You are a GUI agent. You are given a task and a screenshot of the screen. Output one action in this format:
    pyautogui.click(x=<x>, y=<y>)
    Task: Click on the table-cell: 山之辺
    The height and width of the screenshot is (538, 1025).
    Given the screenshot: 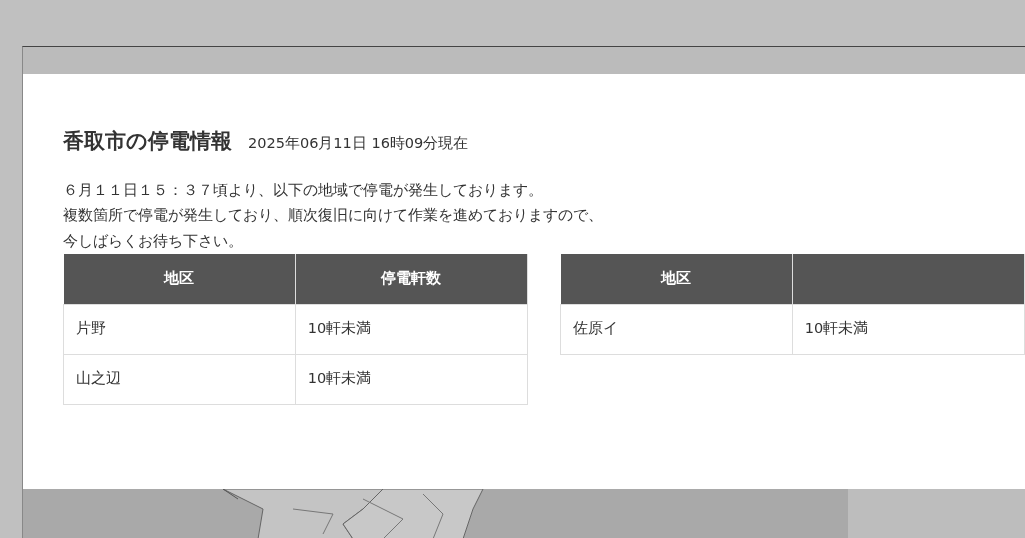 What is the action you would take?
    pyautogui.click(x=179, y=379)
    